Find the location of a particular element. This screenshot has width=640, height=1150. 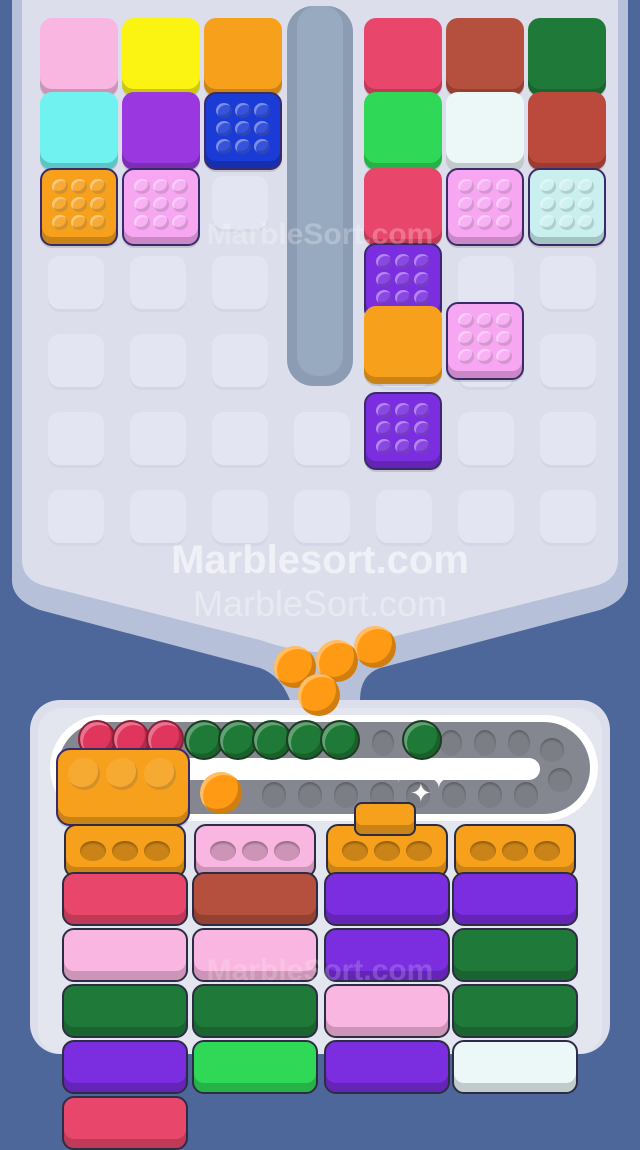

crate-lid is located at coordinates (385, 819).